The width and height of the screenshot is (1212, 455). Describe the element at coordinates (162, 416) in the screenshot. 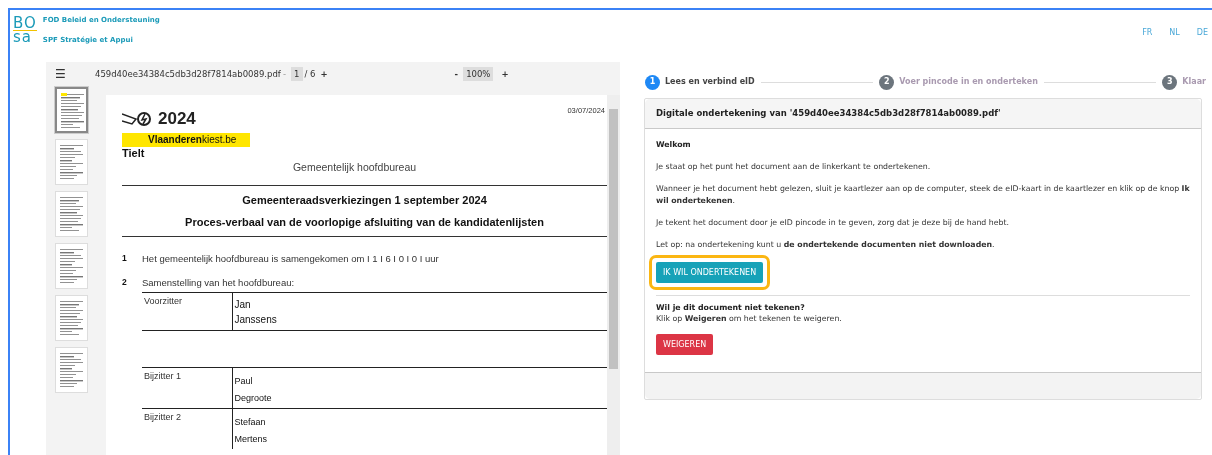

I see `member-role: Bijzitter 2` at that location.